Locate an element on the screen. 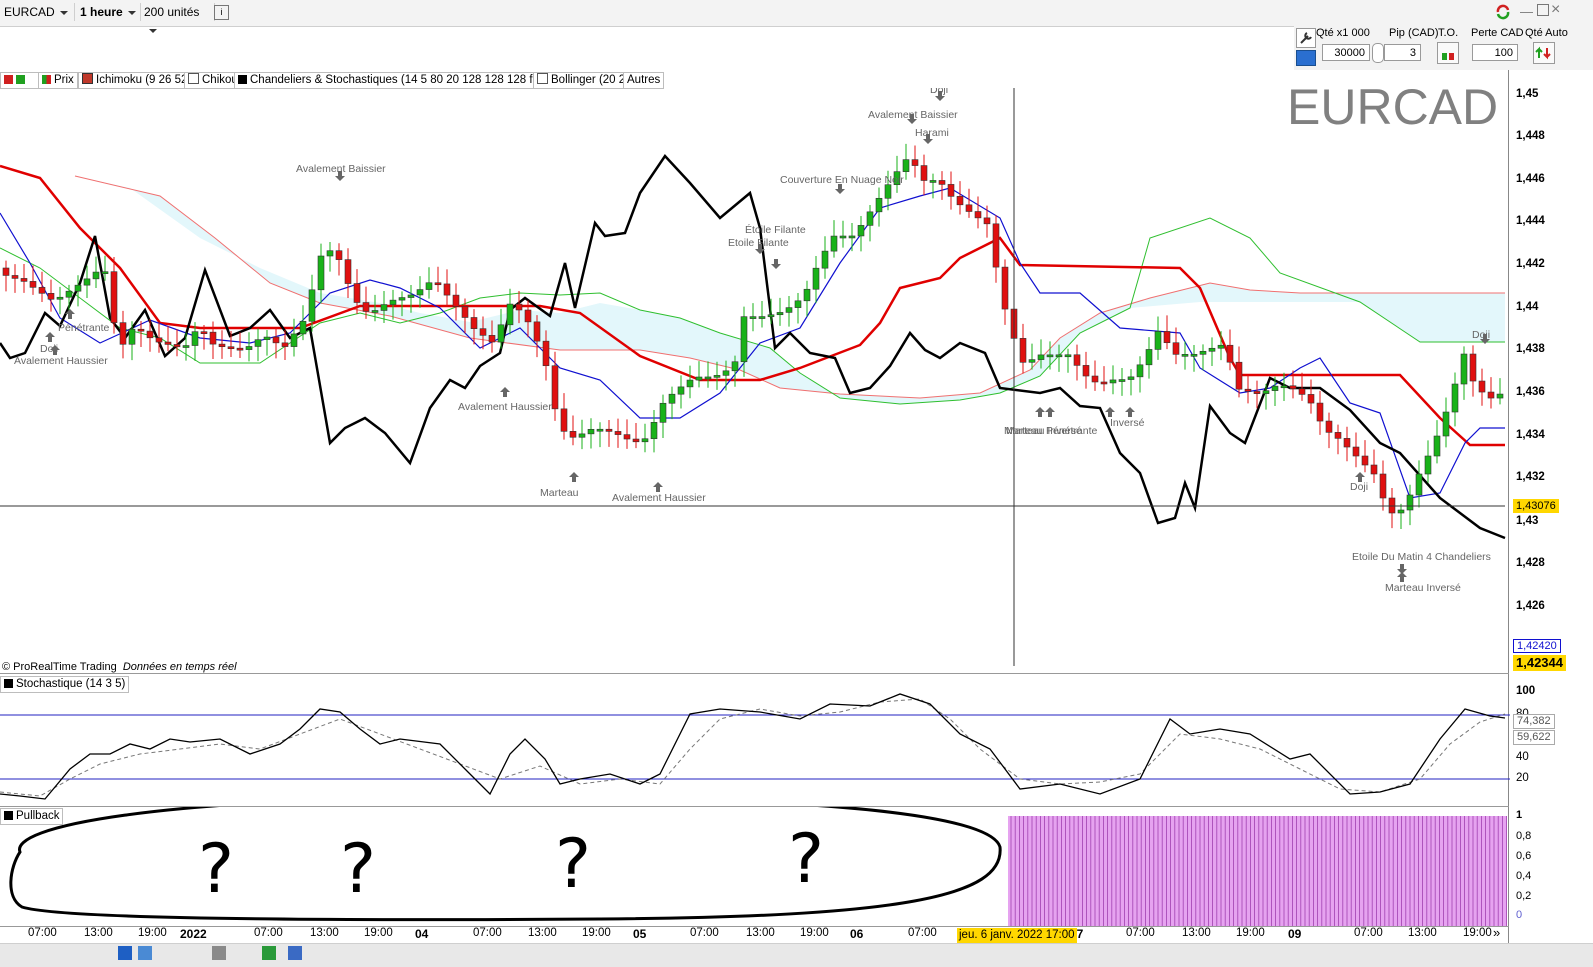 Image resolution: width=1593 pixels, height=967 pixels. wrench-icon is located at coordinates (1306, 38).